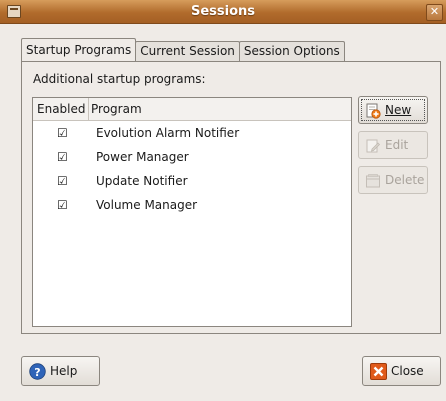  I want to click on column-header-enabled: Enabled, so click(61, 109).